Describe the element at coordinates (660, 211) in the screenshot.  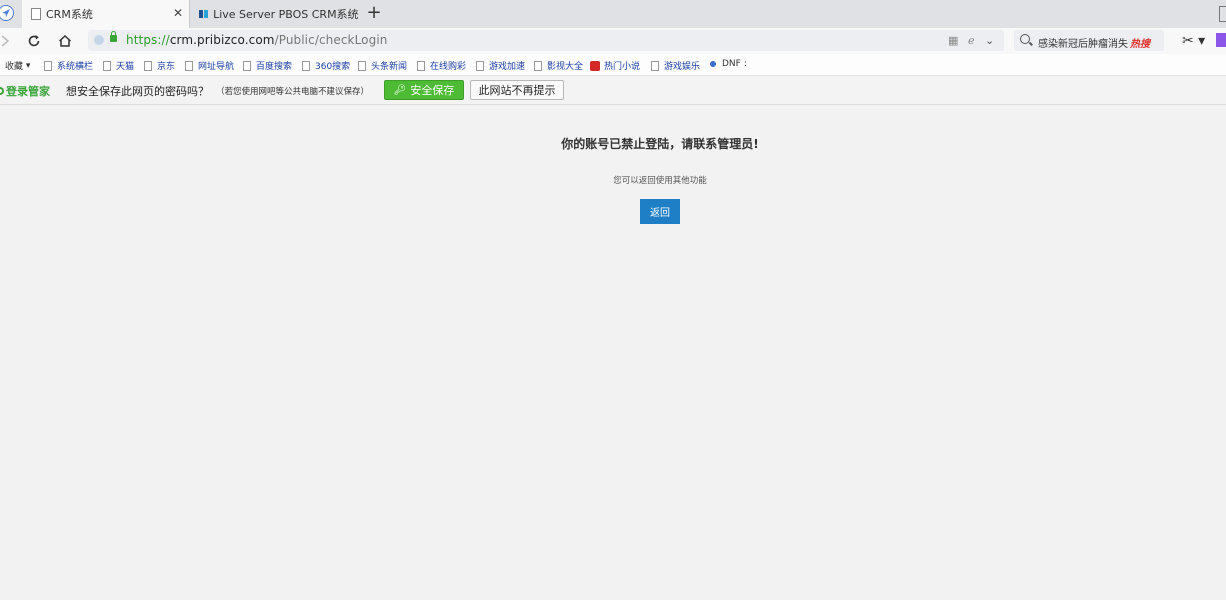
I see `back-button: 返回` at that location.